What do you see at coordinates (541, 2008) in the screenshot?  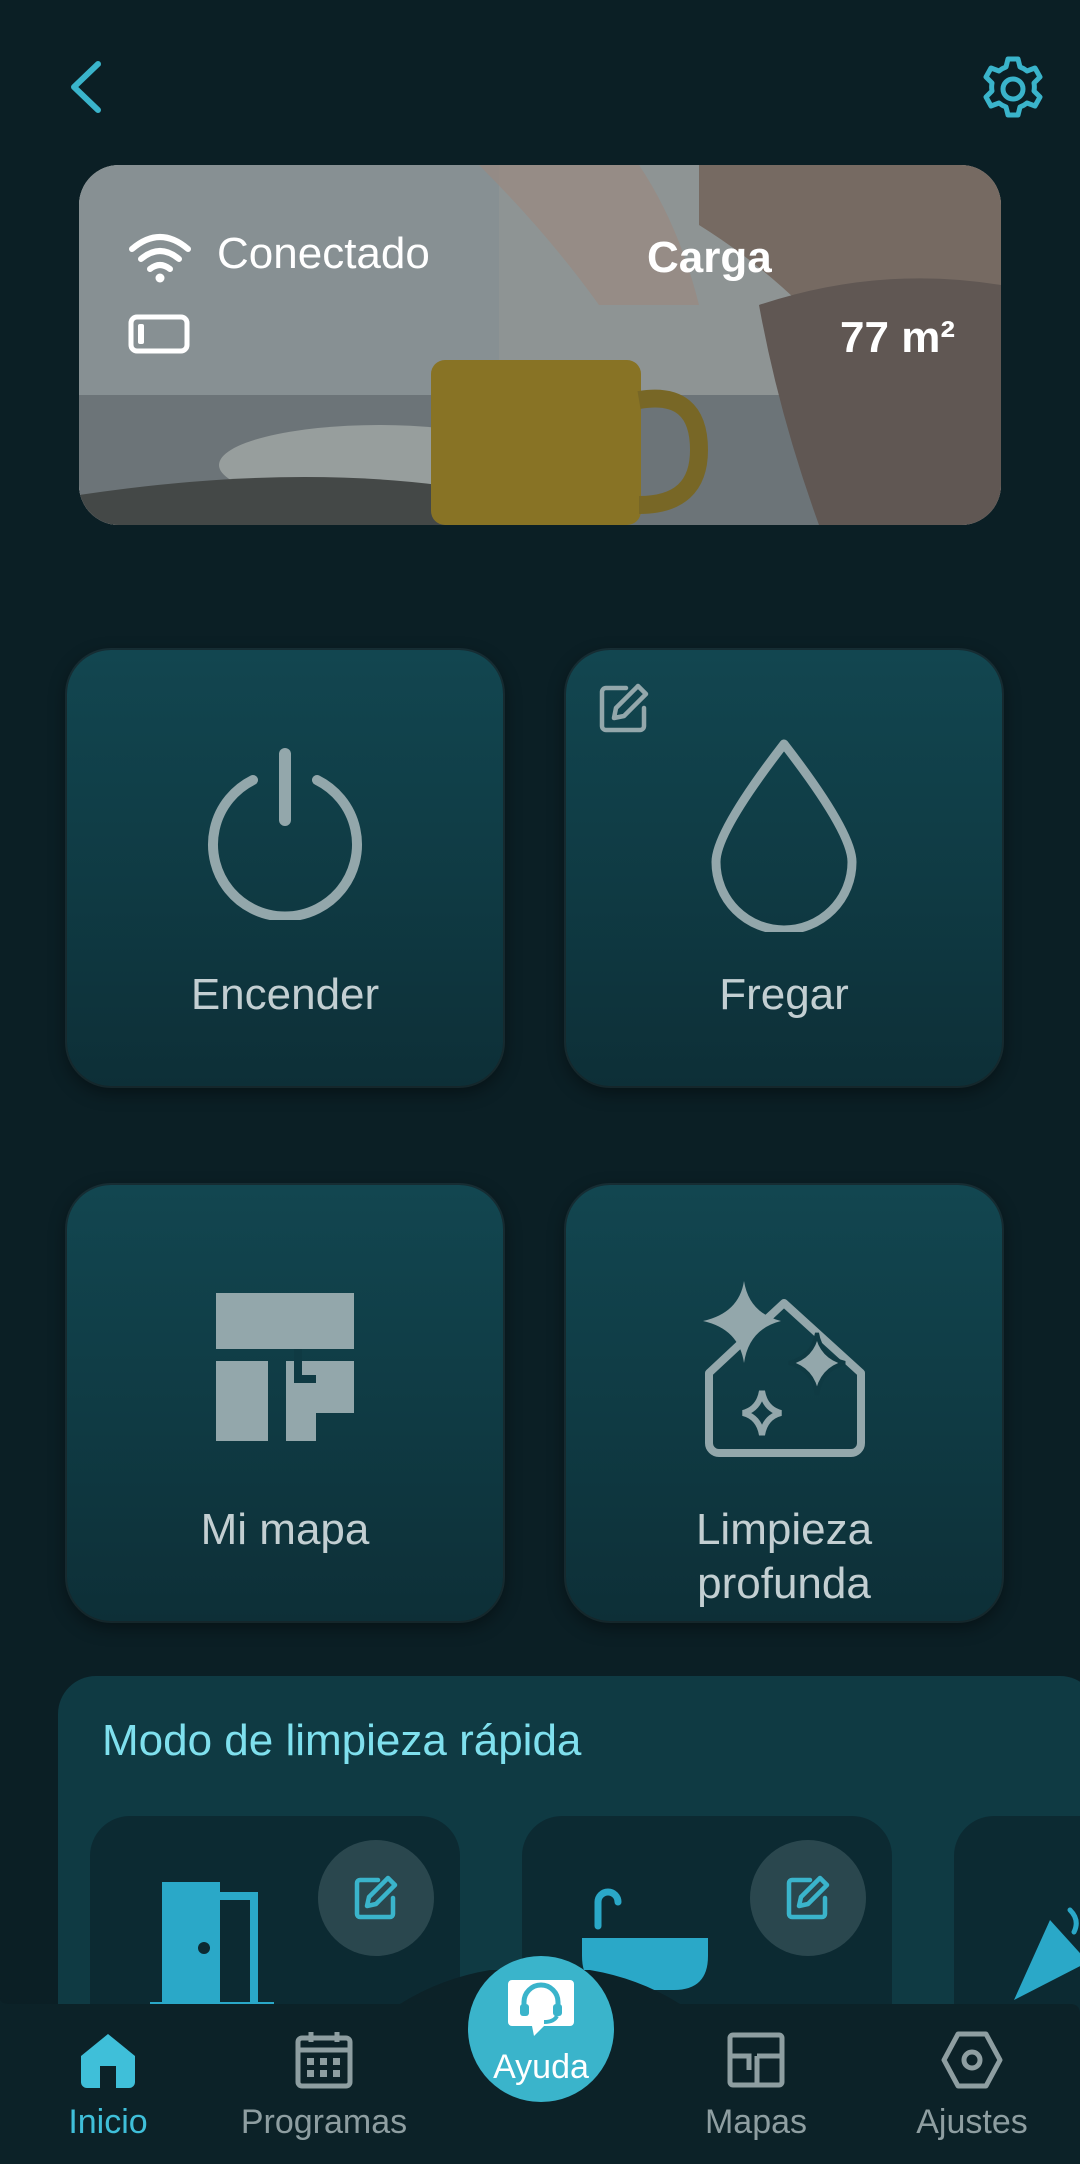 I see `headset-chat-icon` at bounding box center [541, 2008].